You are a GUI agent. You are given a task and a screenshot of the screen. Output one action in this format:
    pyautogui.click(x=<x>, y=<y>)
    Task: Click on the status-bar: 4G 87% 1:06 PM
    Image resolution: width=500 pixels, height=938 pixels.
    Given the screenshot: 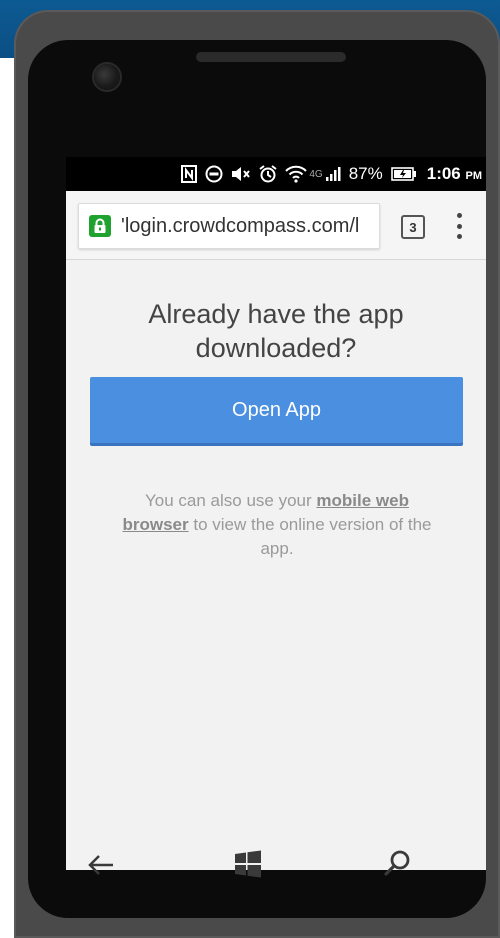 What is the action you would take?
    pyautogui.click(x=276, y=174)
    